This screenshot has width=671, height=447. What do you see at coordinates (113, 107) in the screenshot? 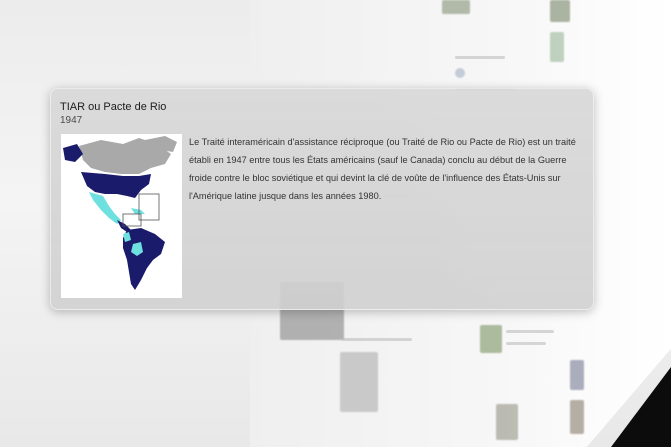
I see `card-title: TIAR ou Pacte de Rio` at bounding box center [113, 107].